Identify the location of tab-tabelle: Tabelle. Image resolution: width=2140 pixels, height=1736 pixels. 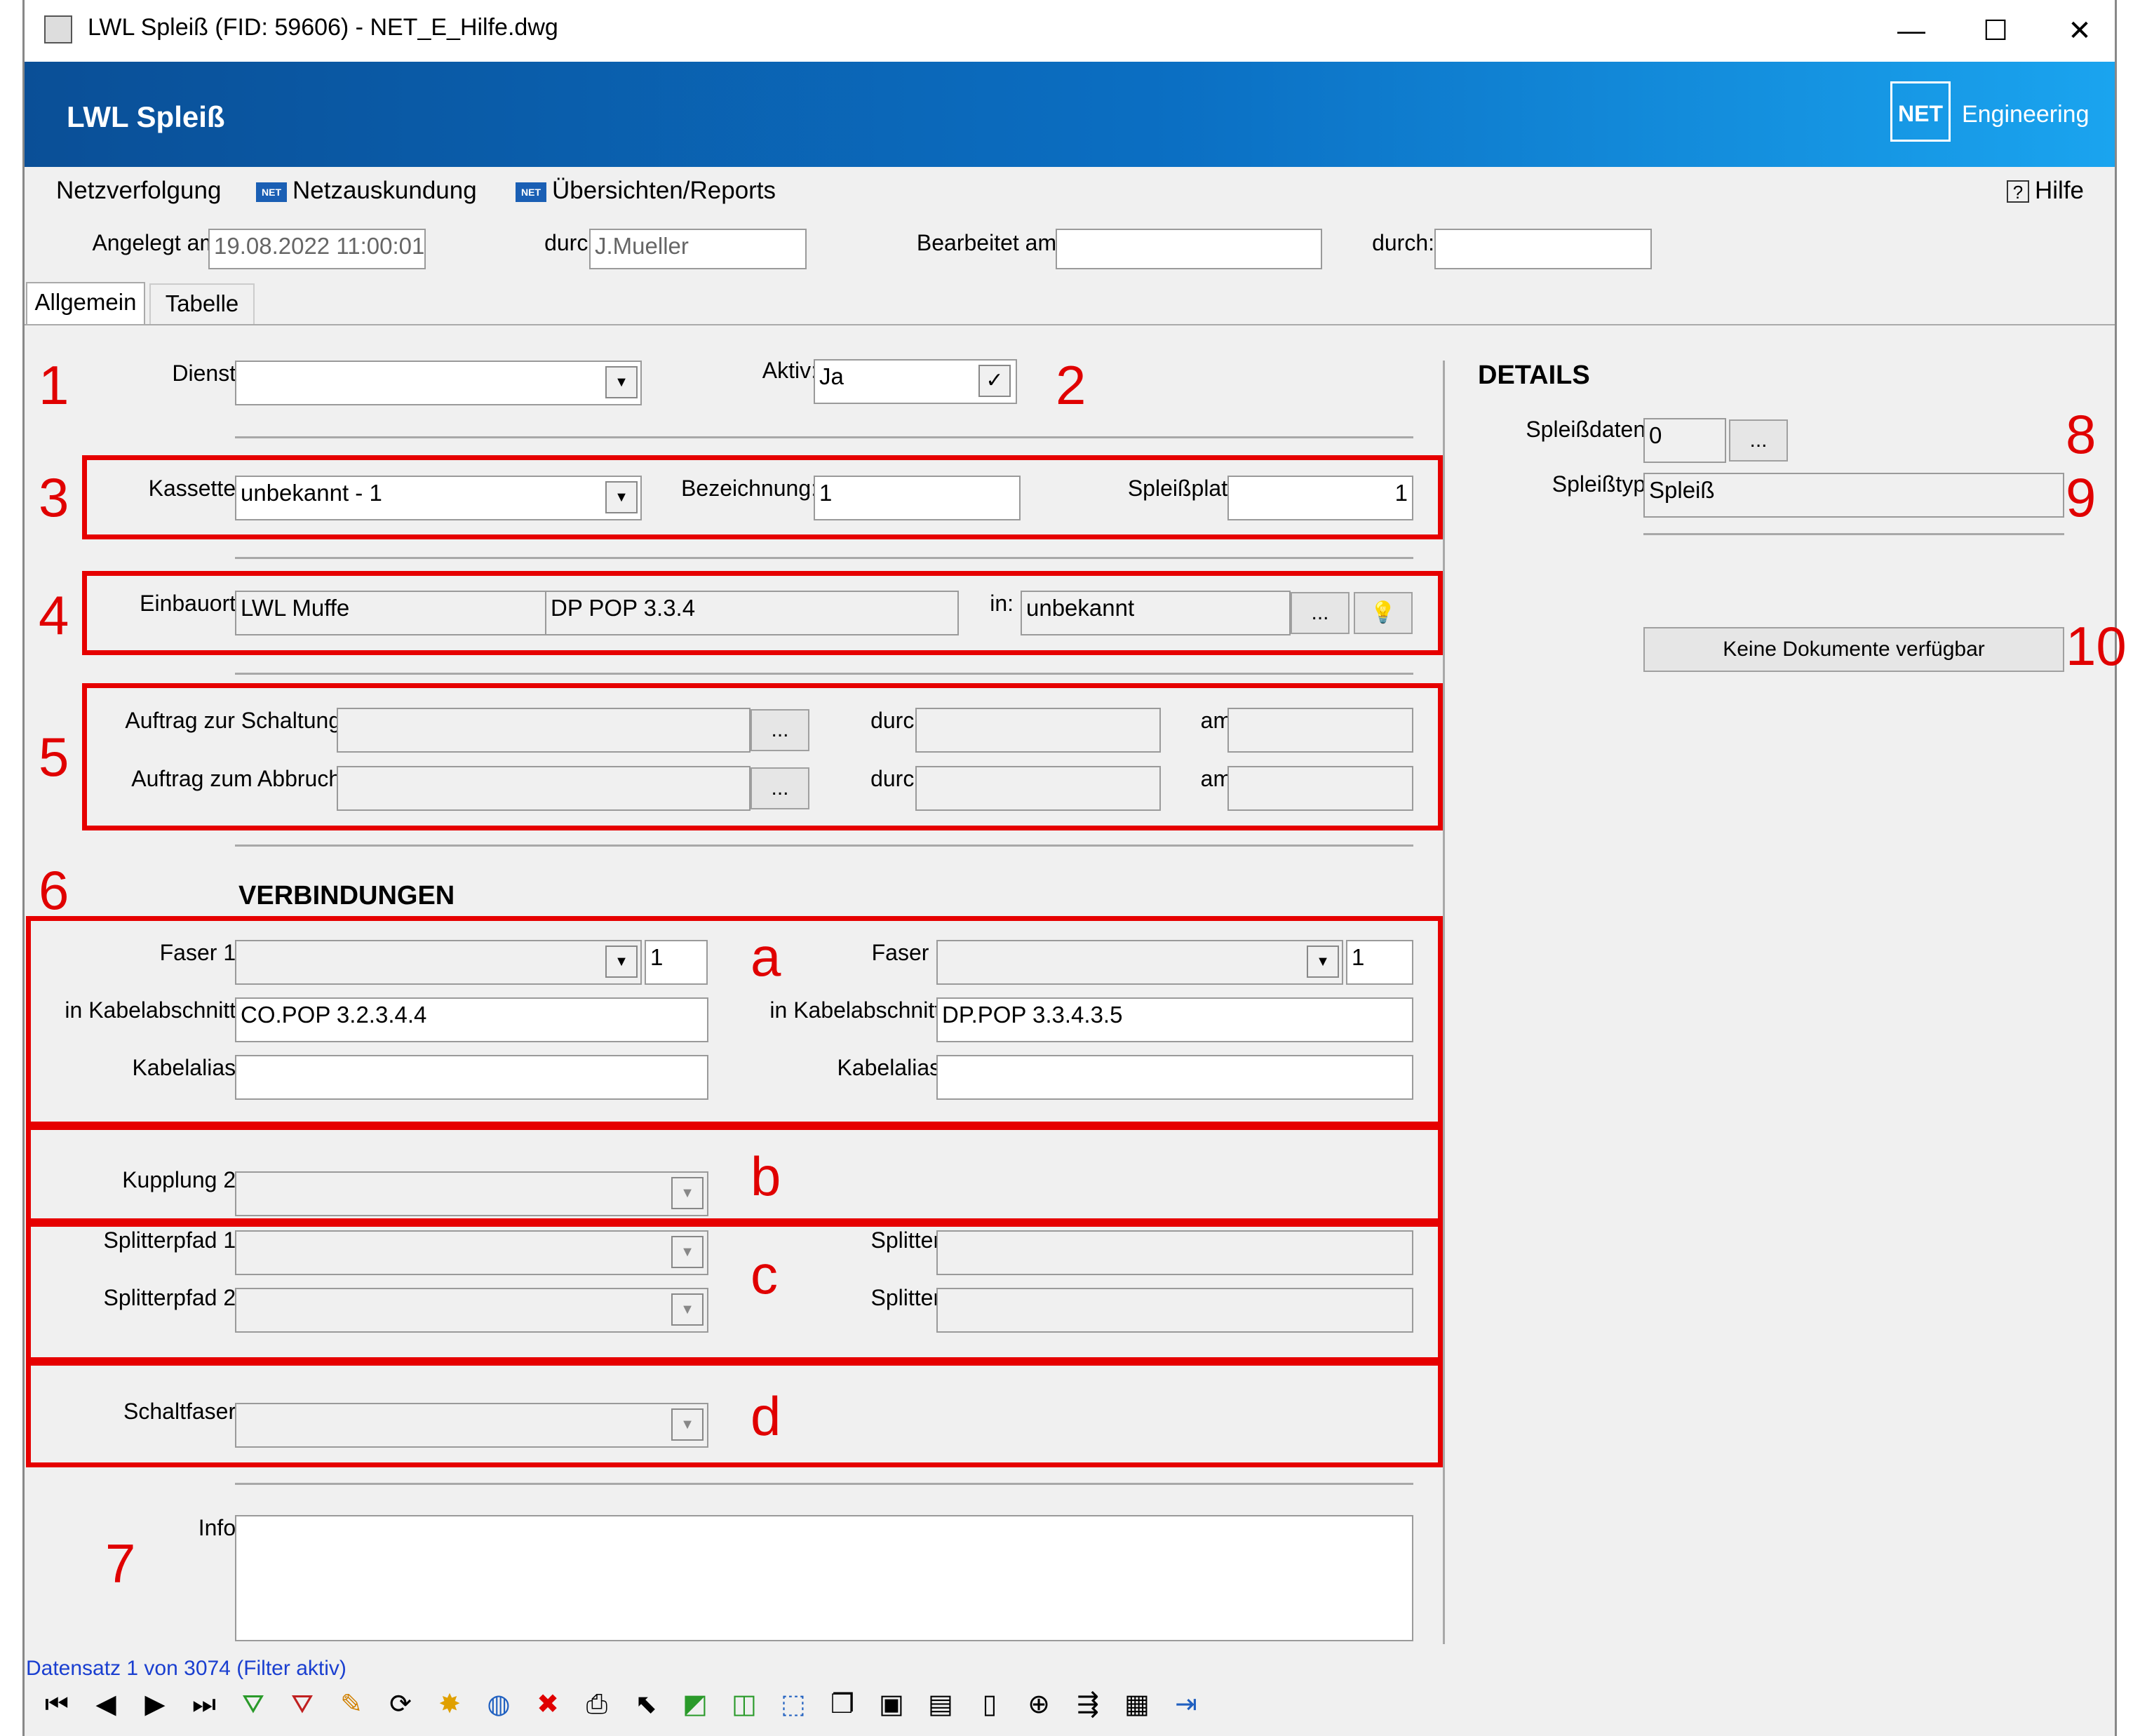
(202, 303).